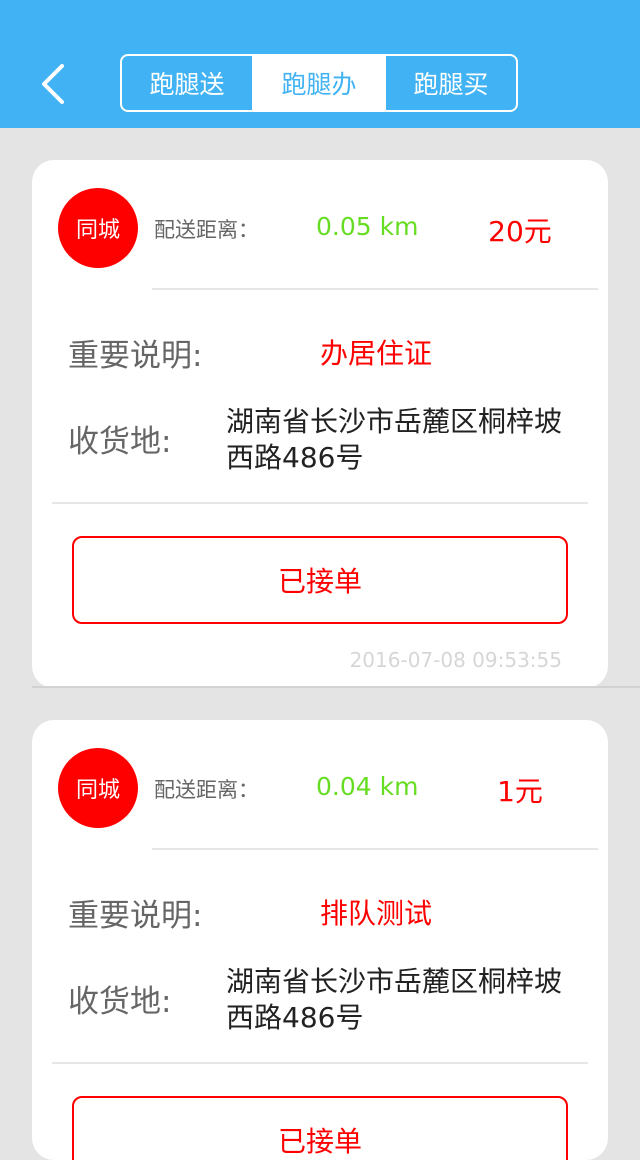  Describe the element at coordinates (367, 226) in the screenshot. I see `distance-value: 0.05 km` at that location.